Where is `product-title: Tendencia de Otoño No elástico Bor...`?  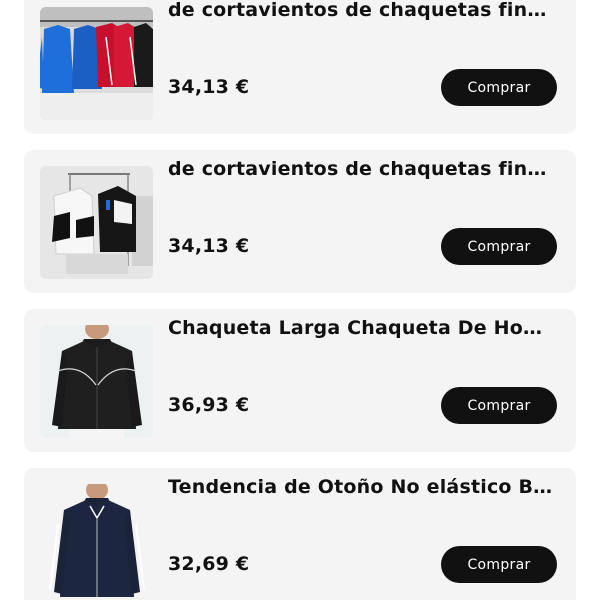 product-title: Tendencia de Otoño No elástico Bor... is located at coordinates (361, 487).